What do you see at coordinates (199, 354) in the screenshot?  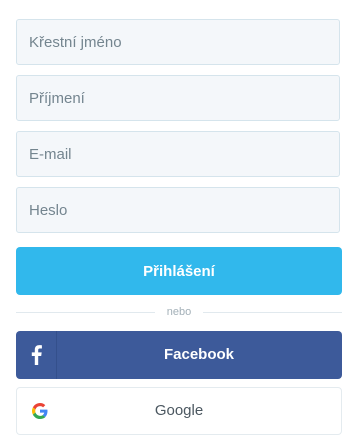 I see `facebook-button-label: Facebook` at bounding box center [199, 354].